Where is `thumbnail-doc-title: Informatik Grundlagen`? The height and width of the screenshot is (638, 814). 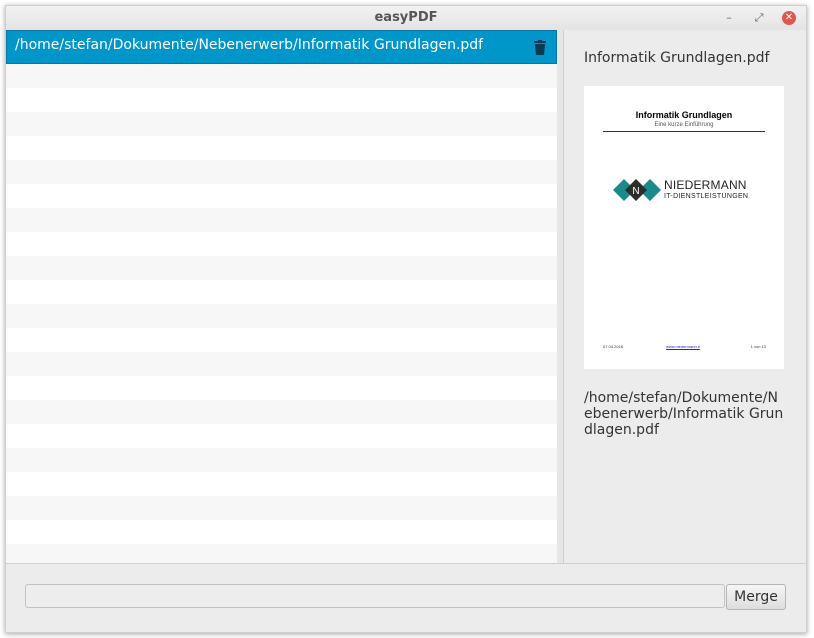 thumbnail-doc-title: Informatik Grundlagen is located at coordinates (684, 115).